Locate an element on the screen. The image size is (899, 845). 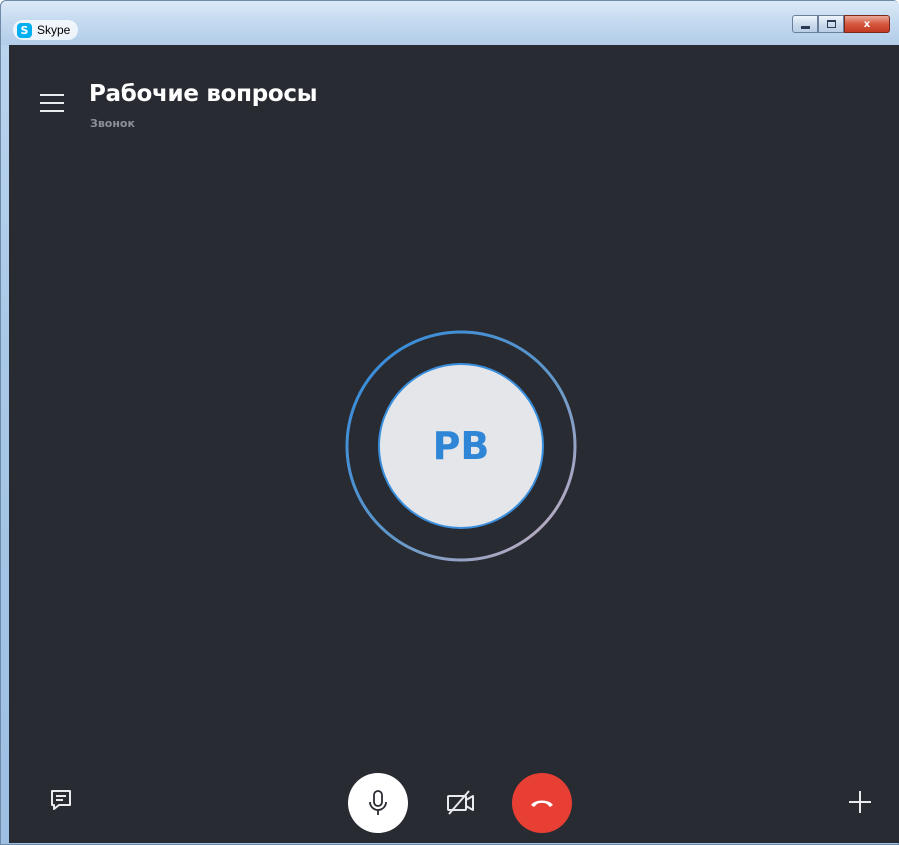
avatar: PB is located at coordinates (461, 446).